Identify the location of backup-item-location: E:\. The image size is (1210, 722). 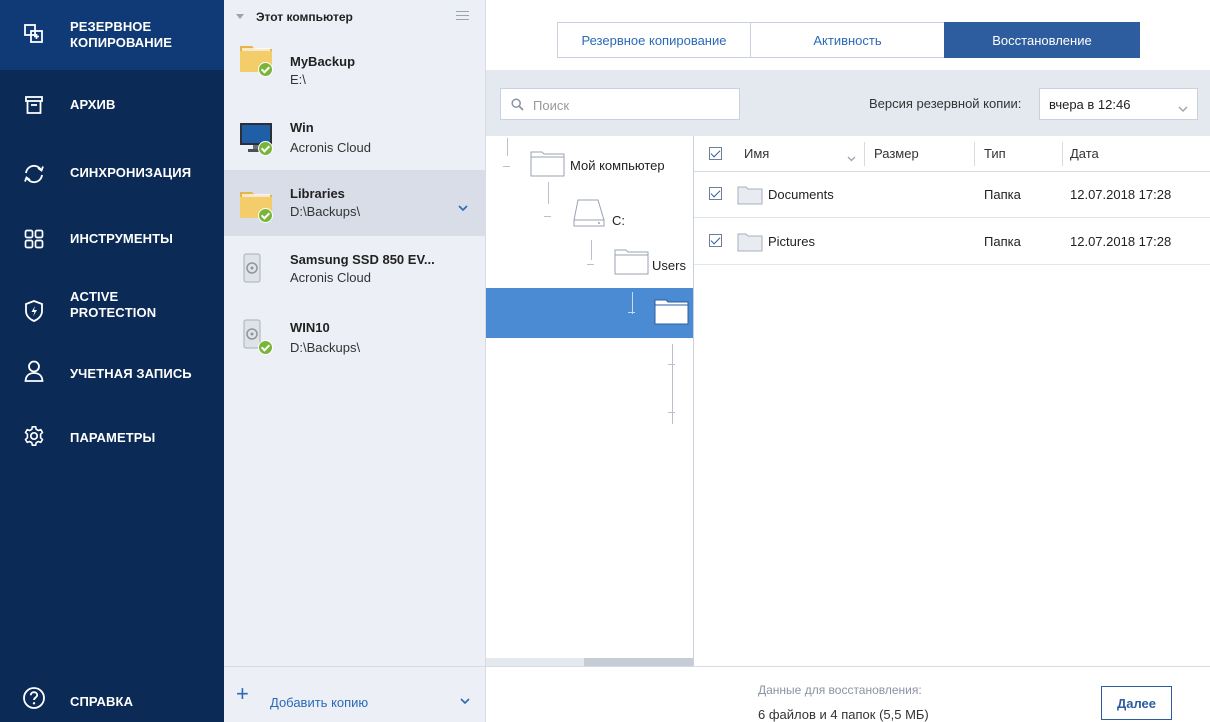
(298, 79).